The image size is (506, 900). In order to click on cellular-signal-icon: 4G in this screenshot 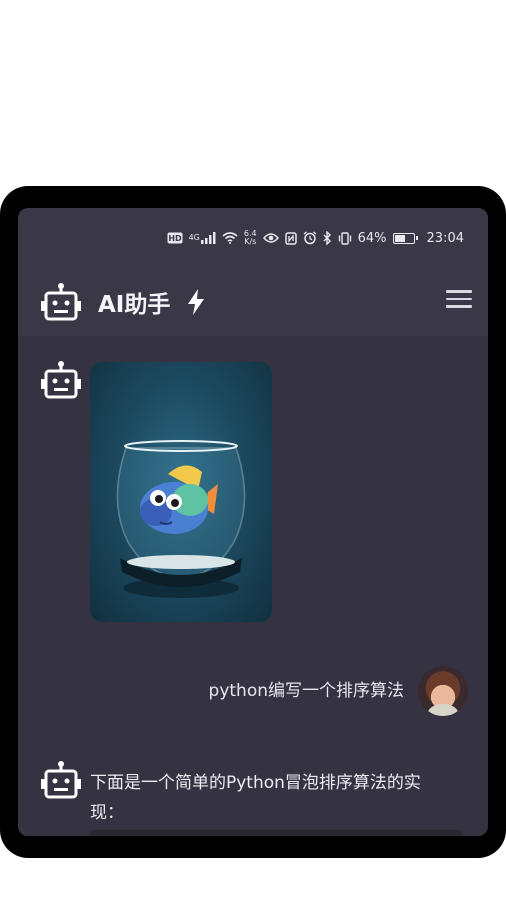, I will do `click(202, 238)`.